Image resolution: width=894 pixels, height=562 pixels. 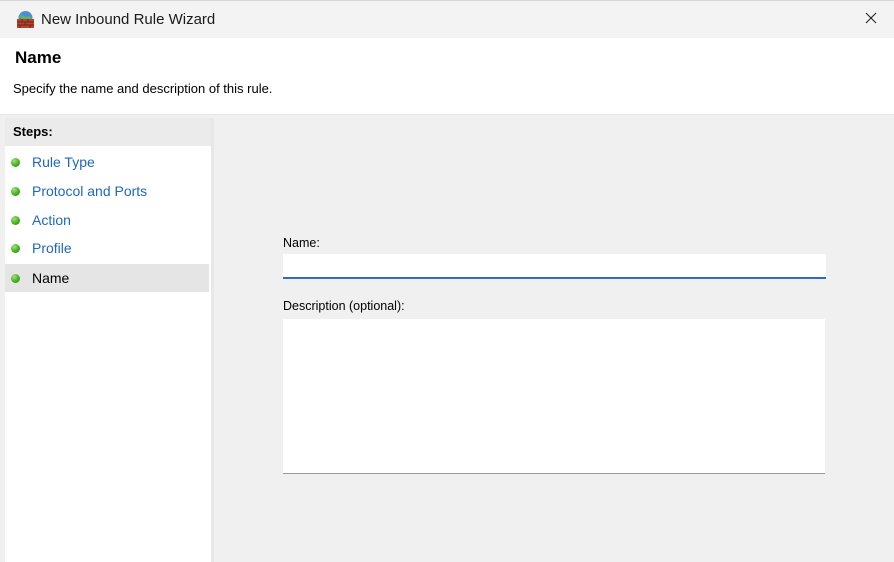 I want to click on step-label: Profile, so click(x=52, y=248).